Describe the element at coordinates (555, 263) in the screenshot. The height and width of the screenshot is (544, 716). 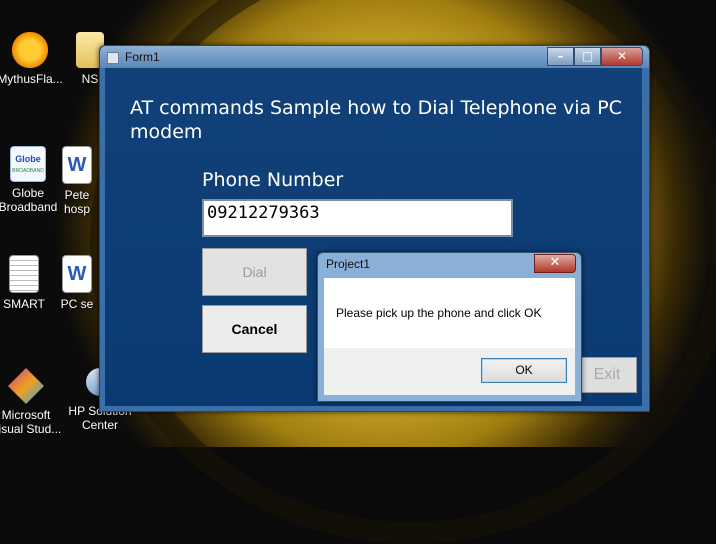
I see `message-box-close-button: ✕` at that location.